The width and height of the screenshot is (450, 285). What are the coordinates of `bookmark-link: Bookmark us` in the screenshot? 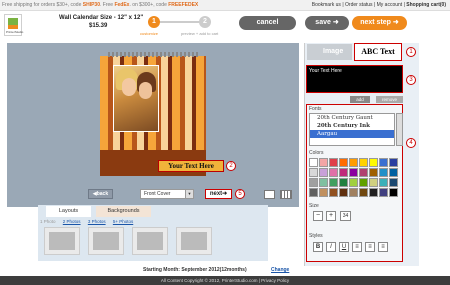 It's located at (326, 5).